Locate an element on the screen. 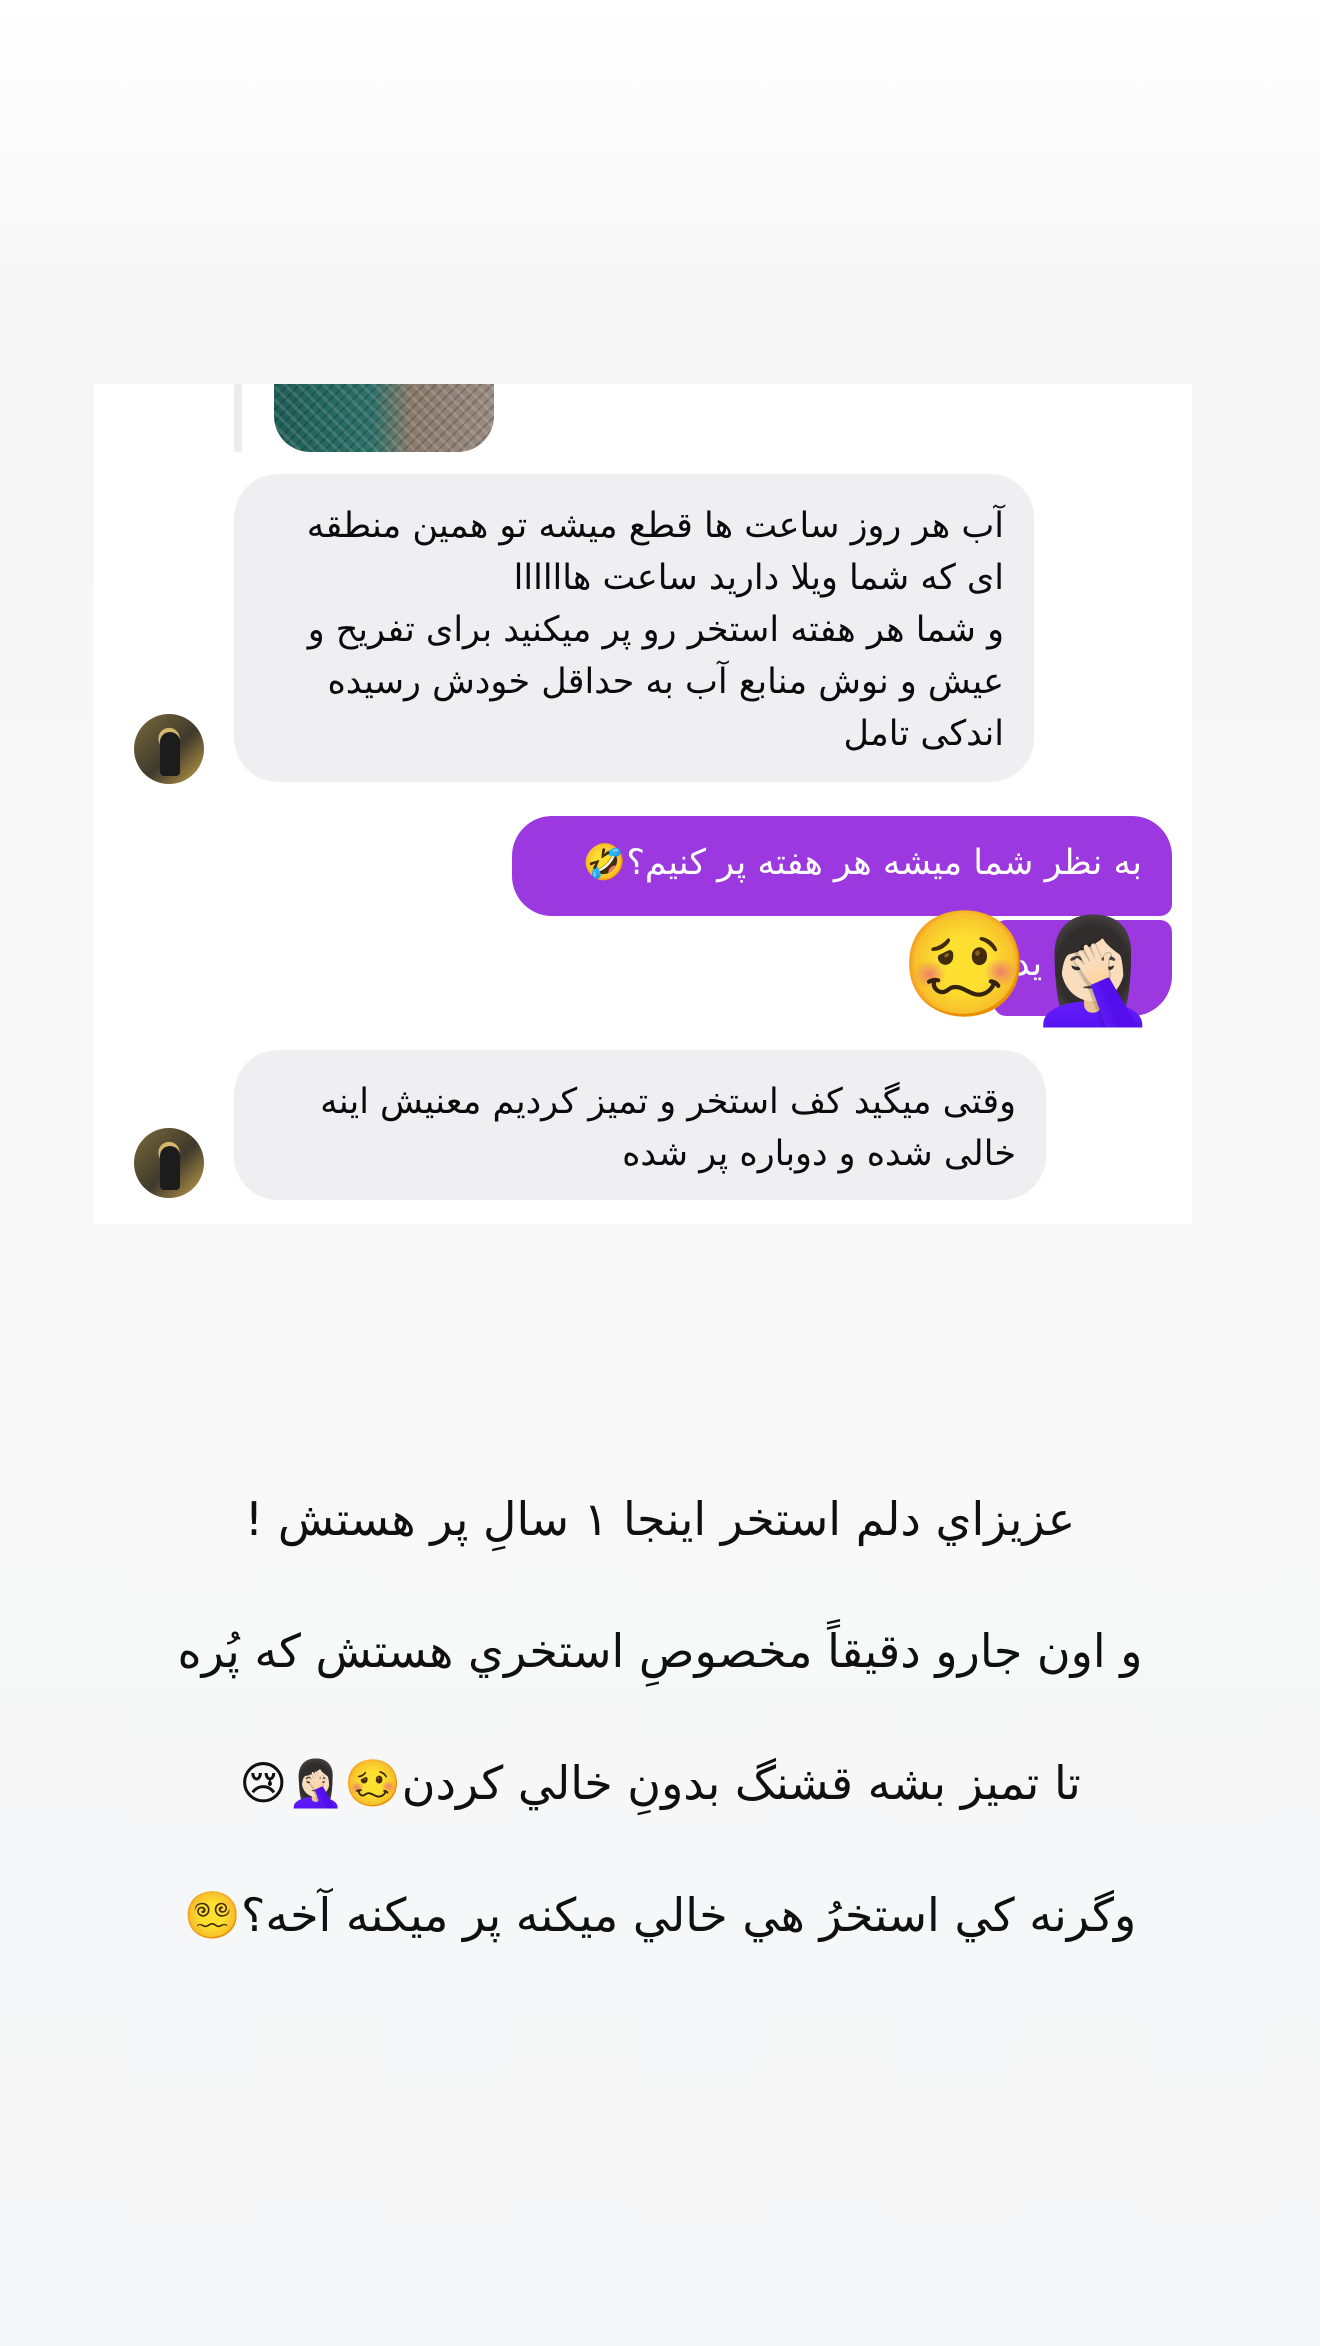 The height and width of the screenshot is (2346, 1320). caption-line: عزيزاي دلم استخر اينجا ١ سالِ پر هستش ! is located at coordinates (660, 1519).